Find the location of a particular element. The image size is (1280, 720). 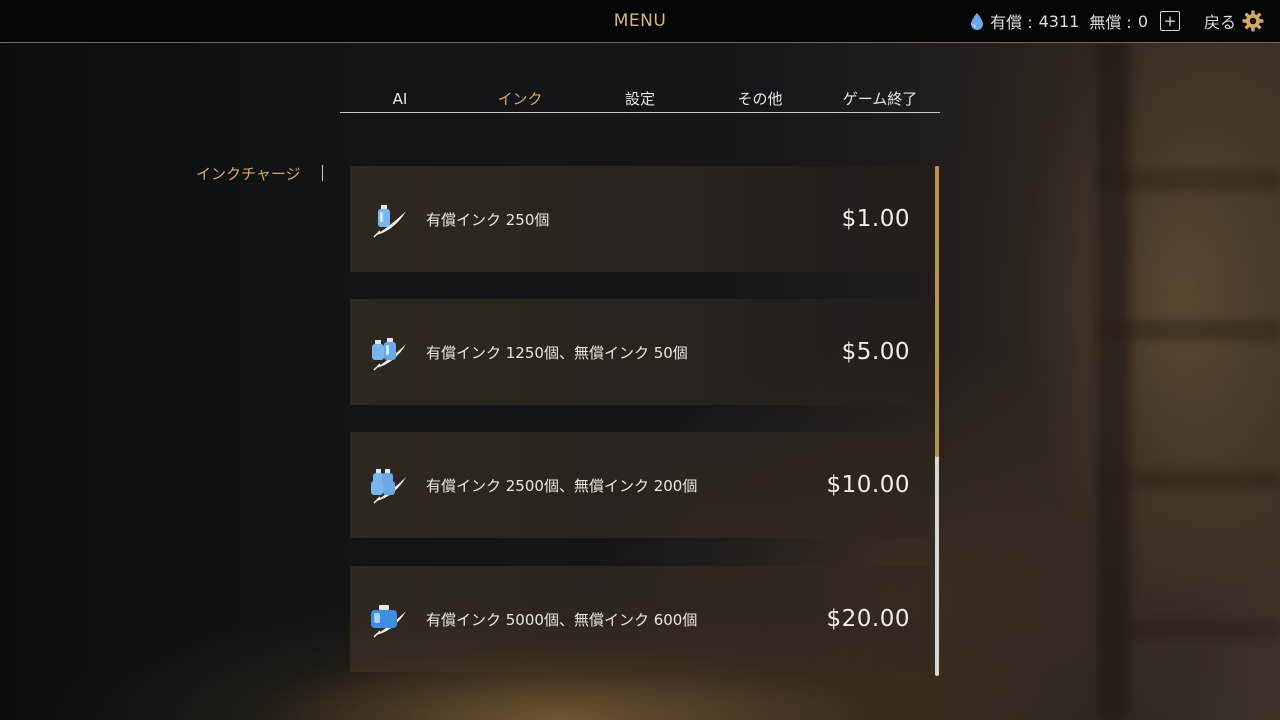

tab-settings: 設定 is located at coordinates (640, 99).